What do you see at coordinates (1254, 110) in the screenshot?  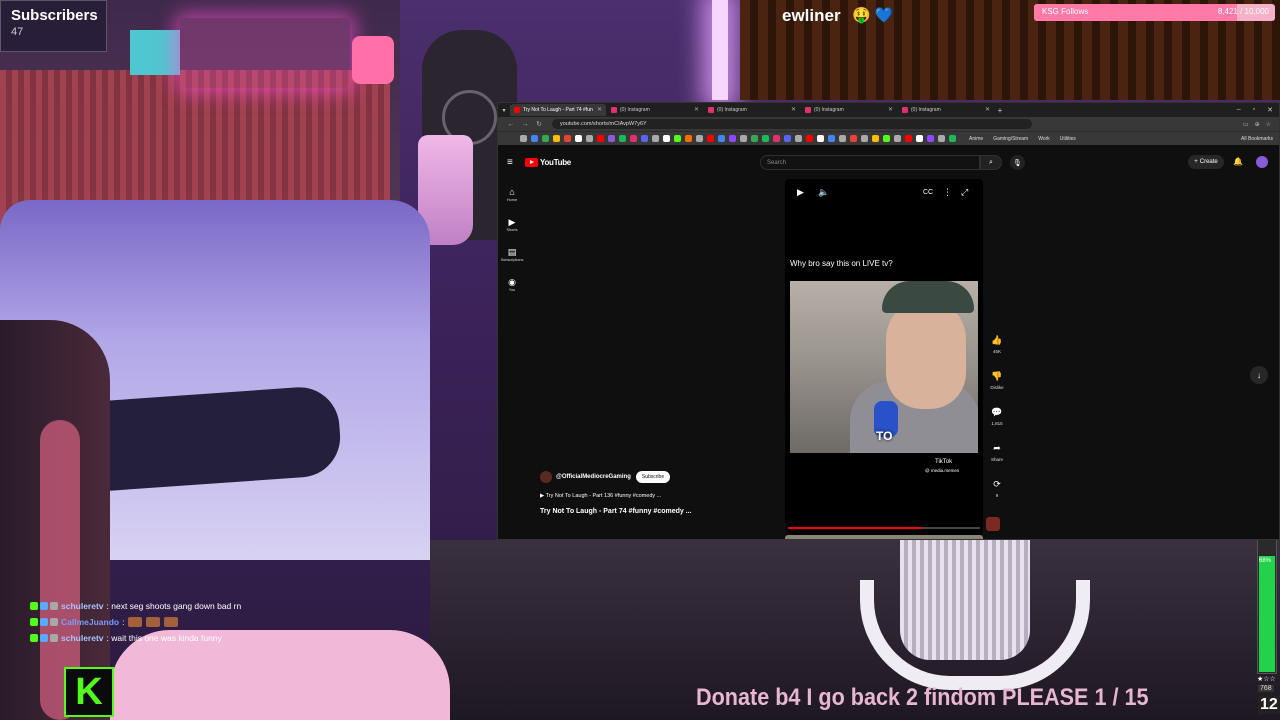 I see `maximize-icon: ▫` at bounding box center [1254, 110].